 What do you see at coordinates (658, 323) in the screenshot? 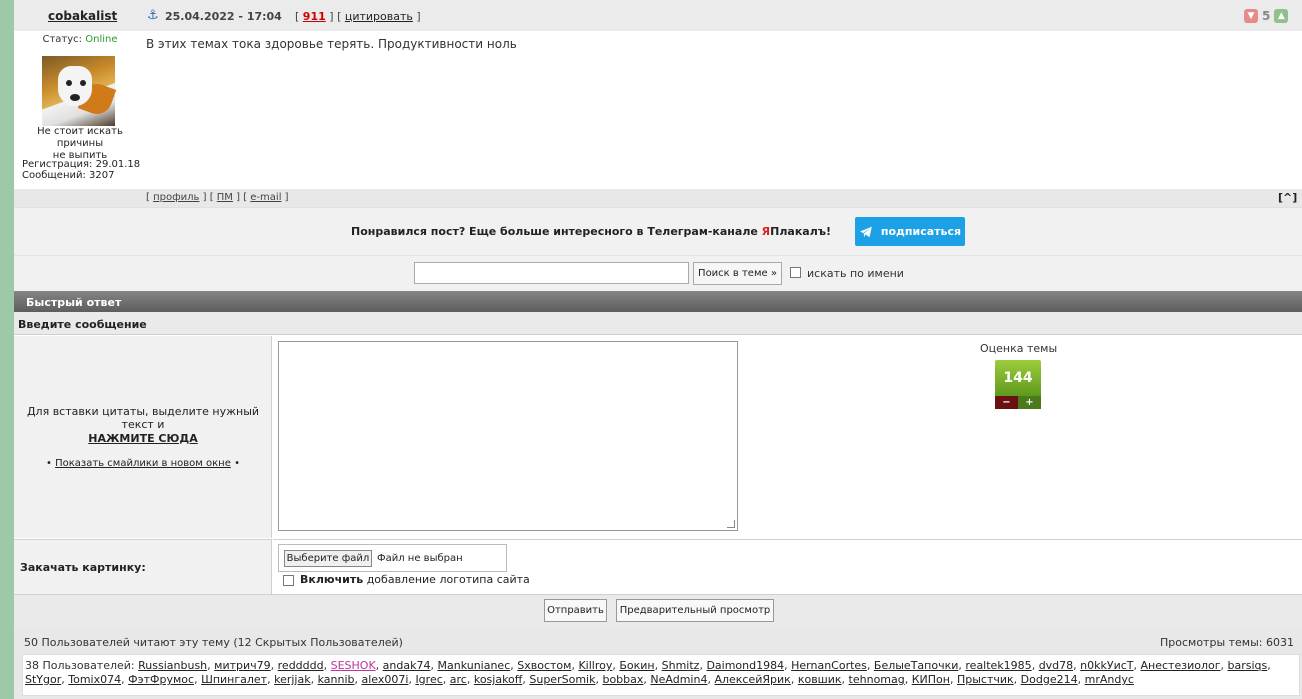
I see `enter-message-heading: Введите сообщение` at bounding box center [658, 323].